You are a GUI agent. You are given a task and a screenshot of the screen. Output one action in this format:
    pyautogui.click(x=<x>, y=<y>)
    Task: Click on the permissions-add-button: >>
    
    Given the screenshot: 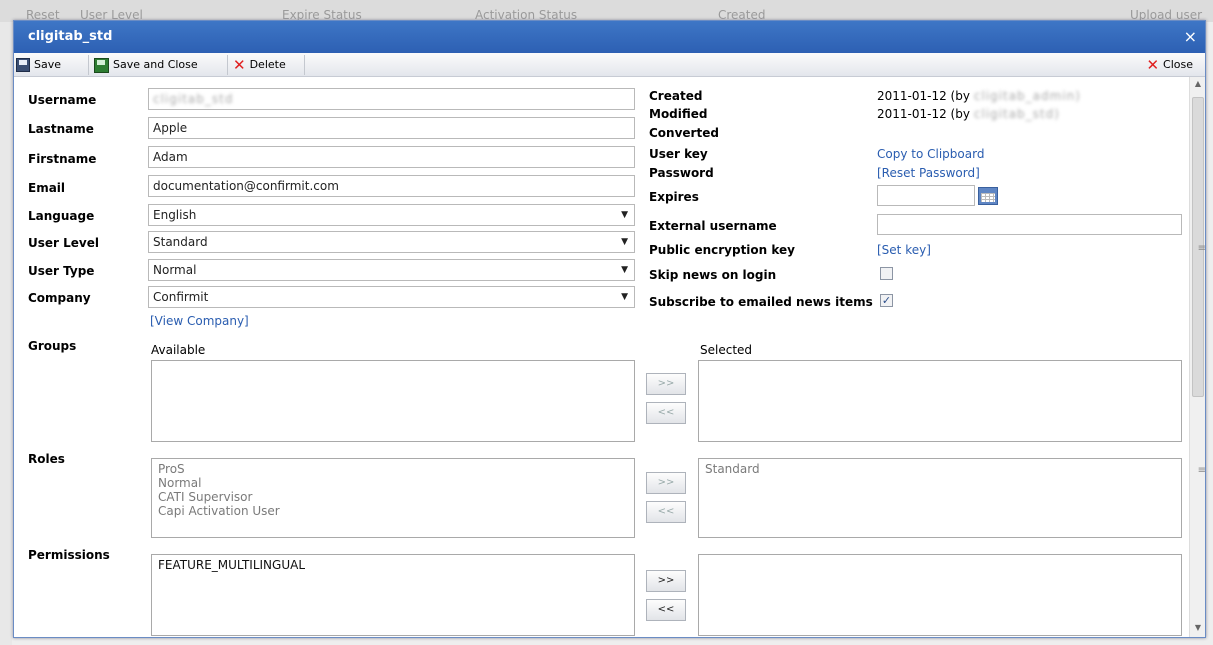 What is the action you would take?
    pyautogui.click(x=666, y=581)
    